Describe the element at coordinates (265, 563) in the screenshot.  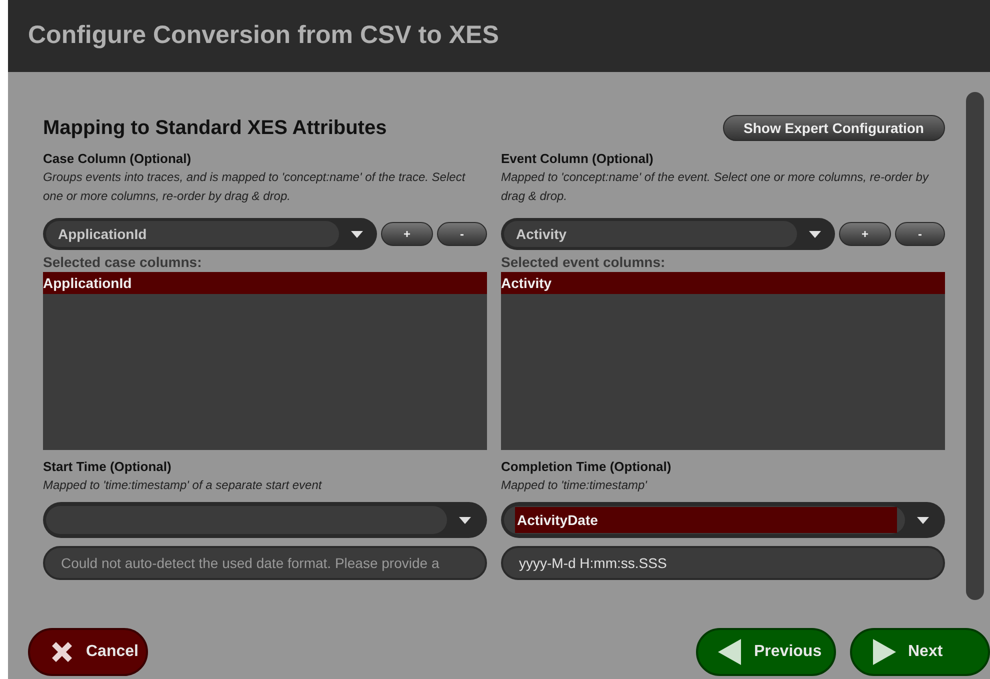
I see `date-format-field: Could not auto-detect the used date format. Please provide a` at that location.